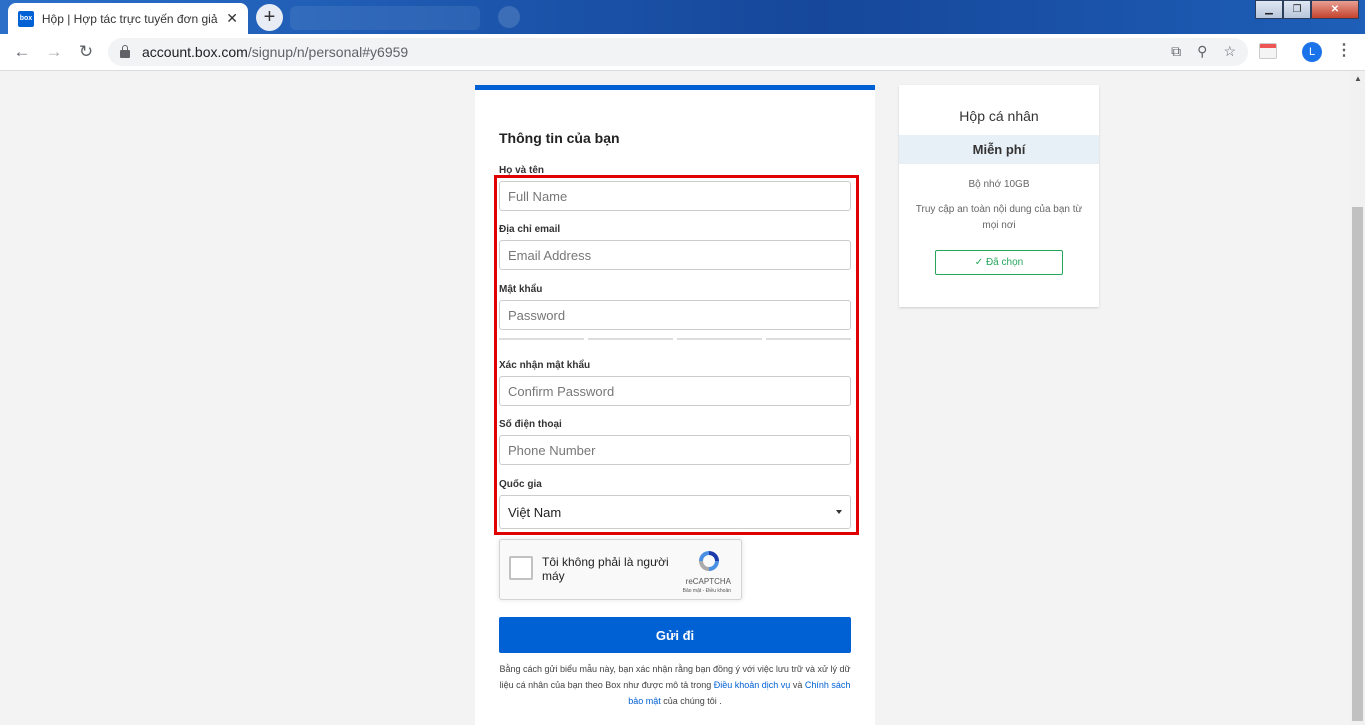 Image resolution: width=1365 pixels, height=725 pixels. I want to click on section-title: Thông tin của bạn, so click(559, 138).